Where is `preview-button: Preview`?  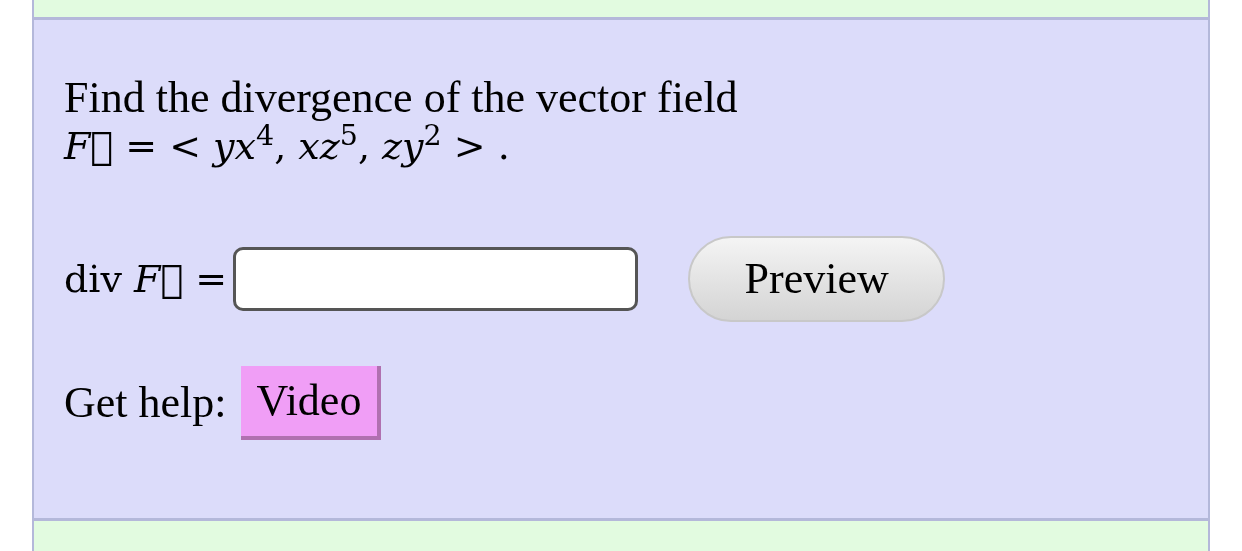 preview-button: Preview is located at coordinates (817, 279).